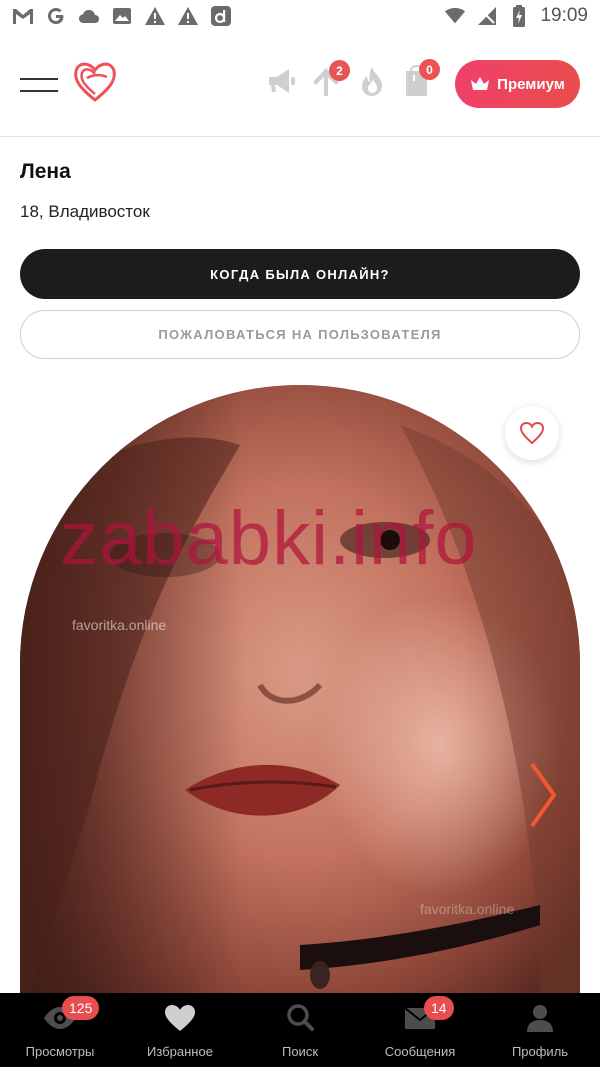 Image resolution: width=600 pixels, height=1067 pixels. I want to click on heart-outline-icon, so click(532, 433).